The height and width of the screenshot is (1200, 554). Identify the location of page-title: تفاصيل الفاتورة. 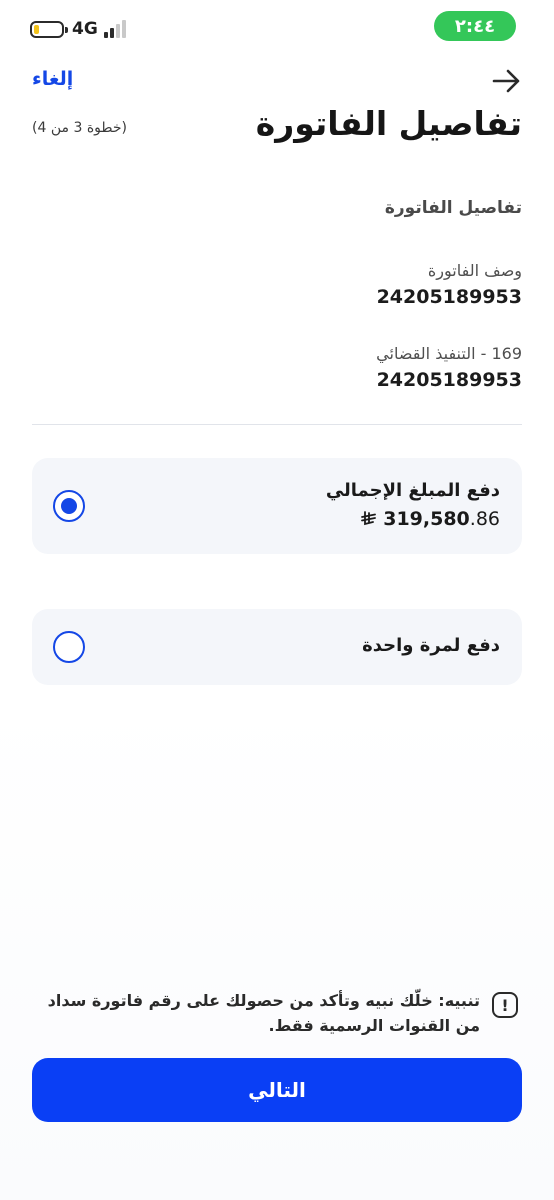
(388, 123).